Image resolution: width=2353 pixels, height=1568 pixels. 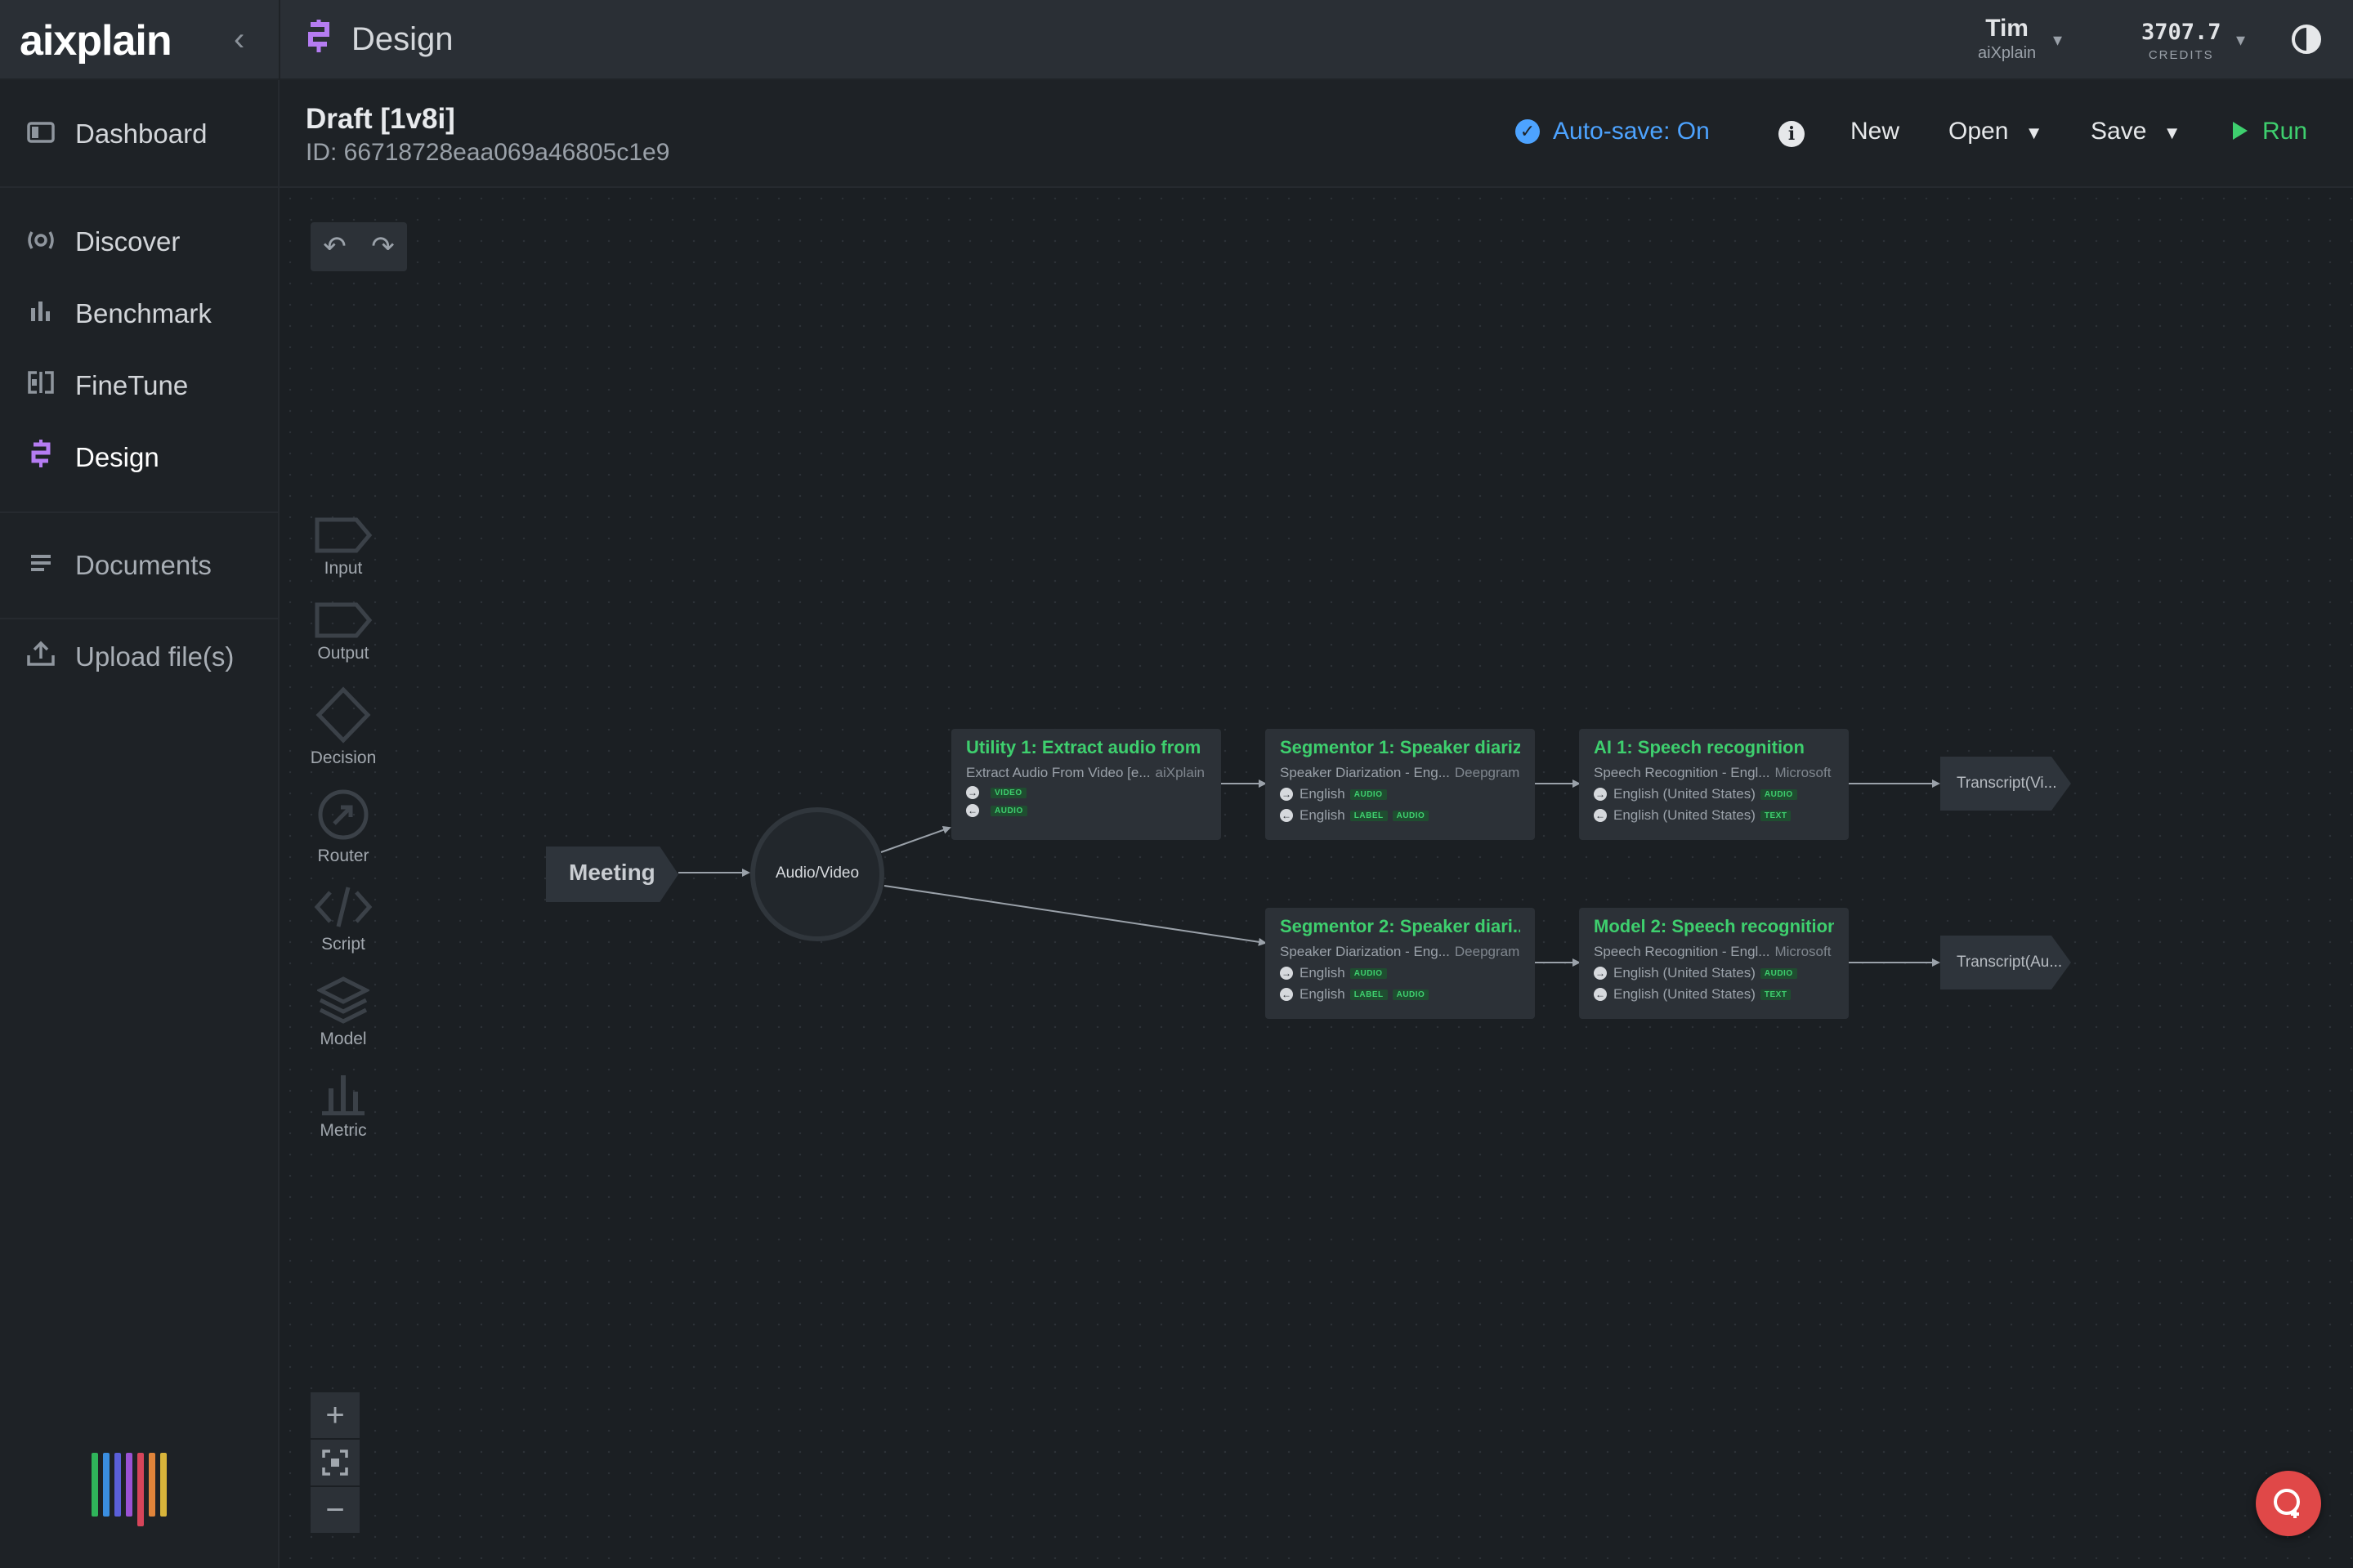 I want to click on sidebar-item-design: Design, so click(x=140, y=457).